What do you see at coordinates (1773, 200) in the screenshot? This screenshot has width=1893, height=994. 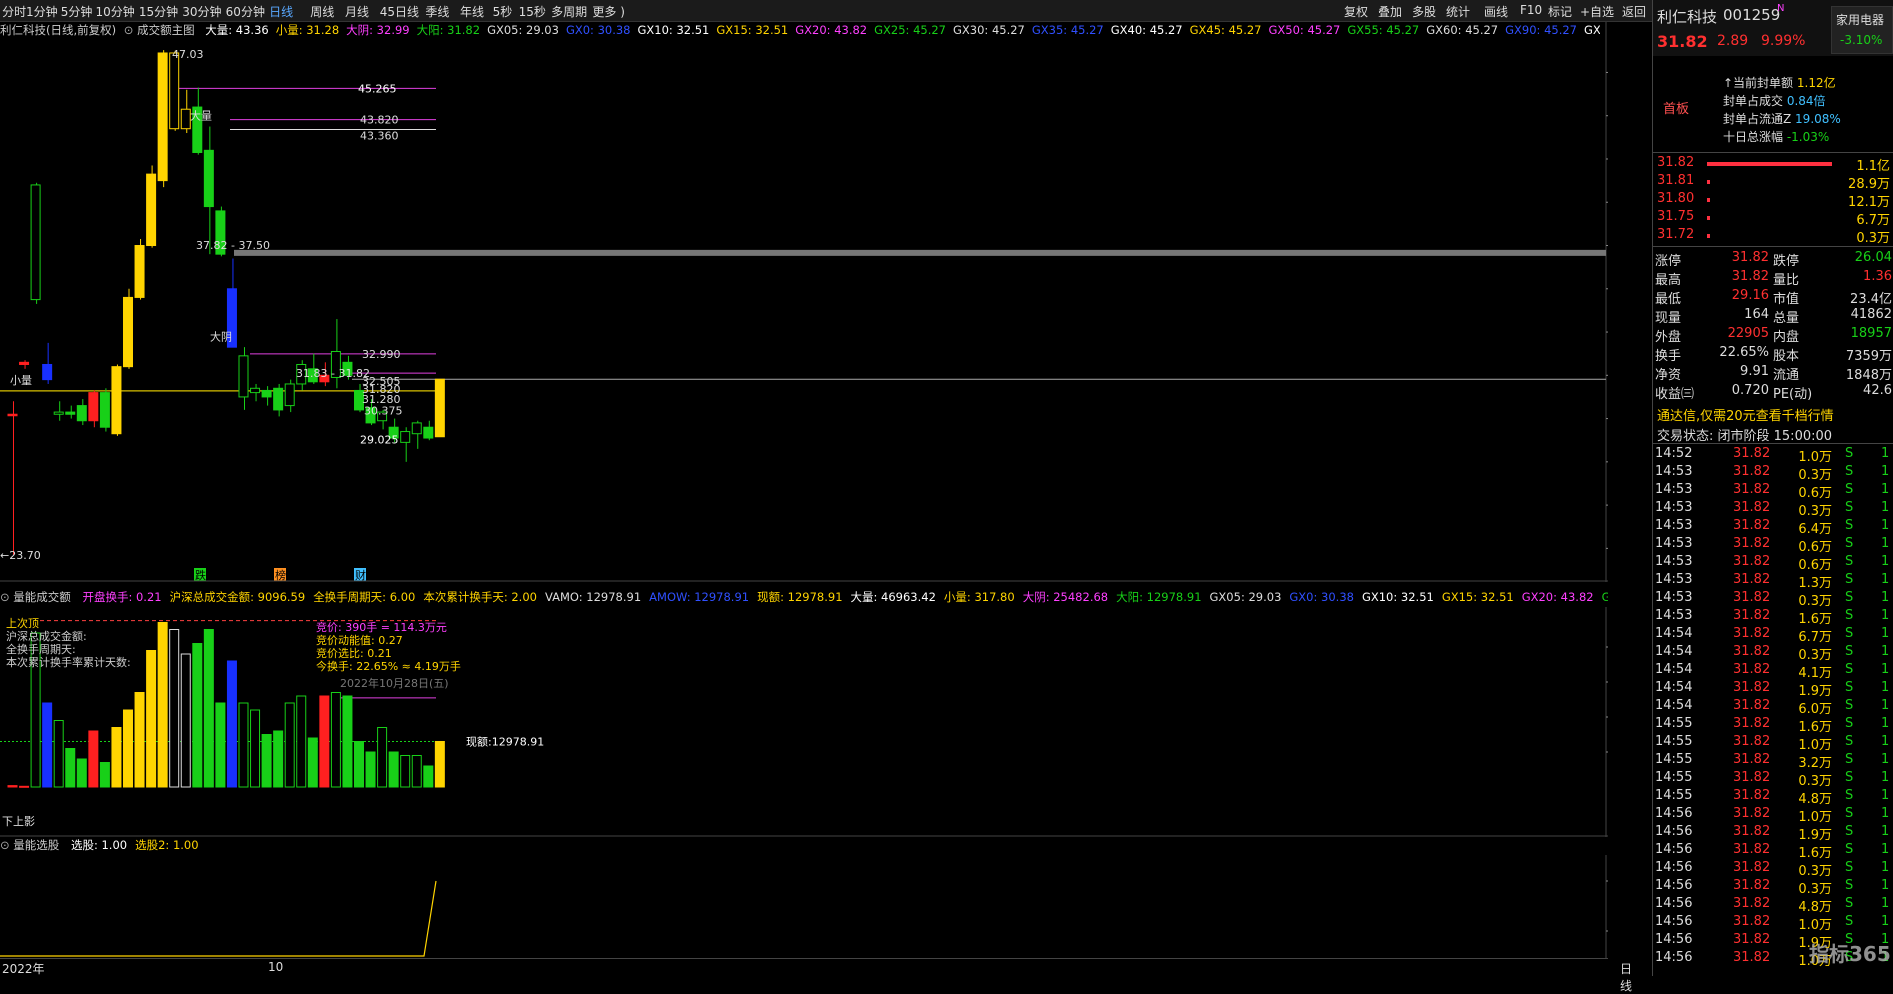 I see `bid-row: 31.80 12.1万` at bounding box center [1773, 200].